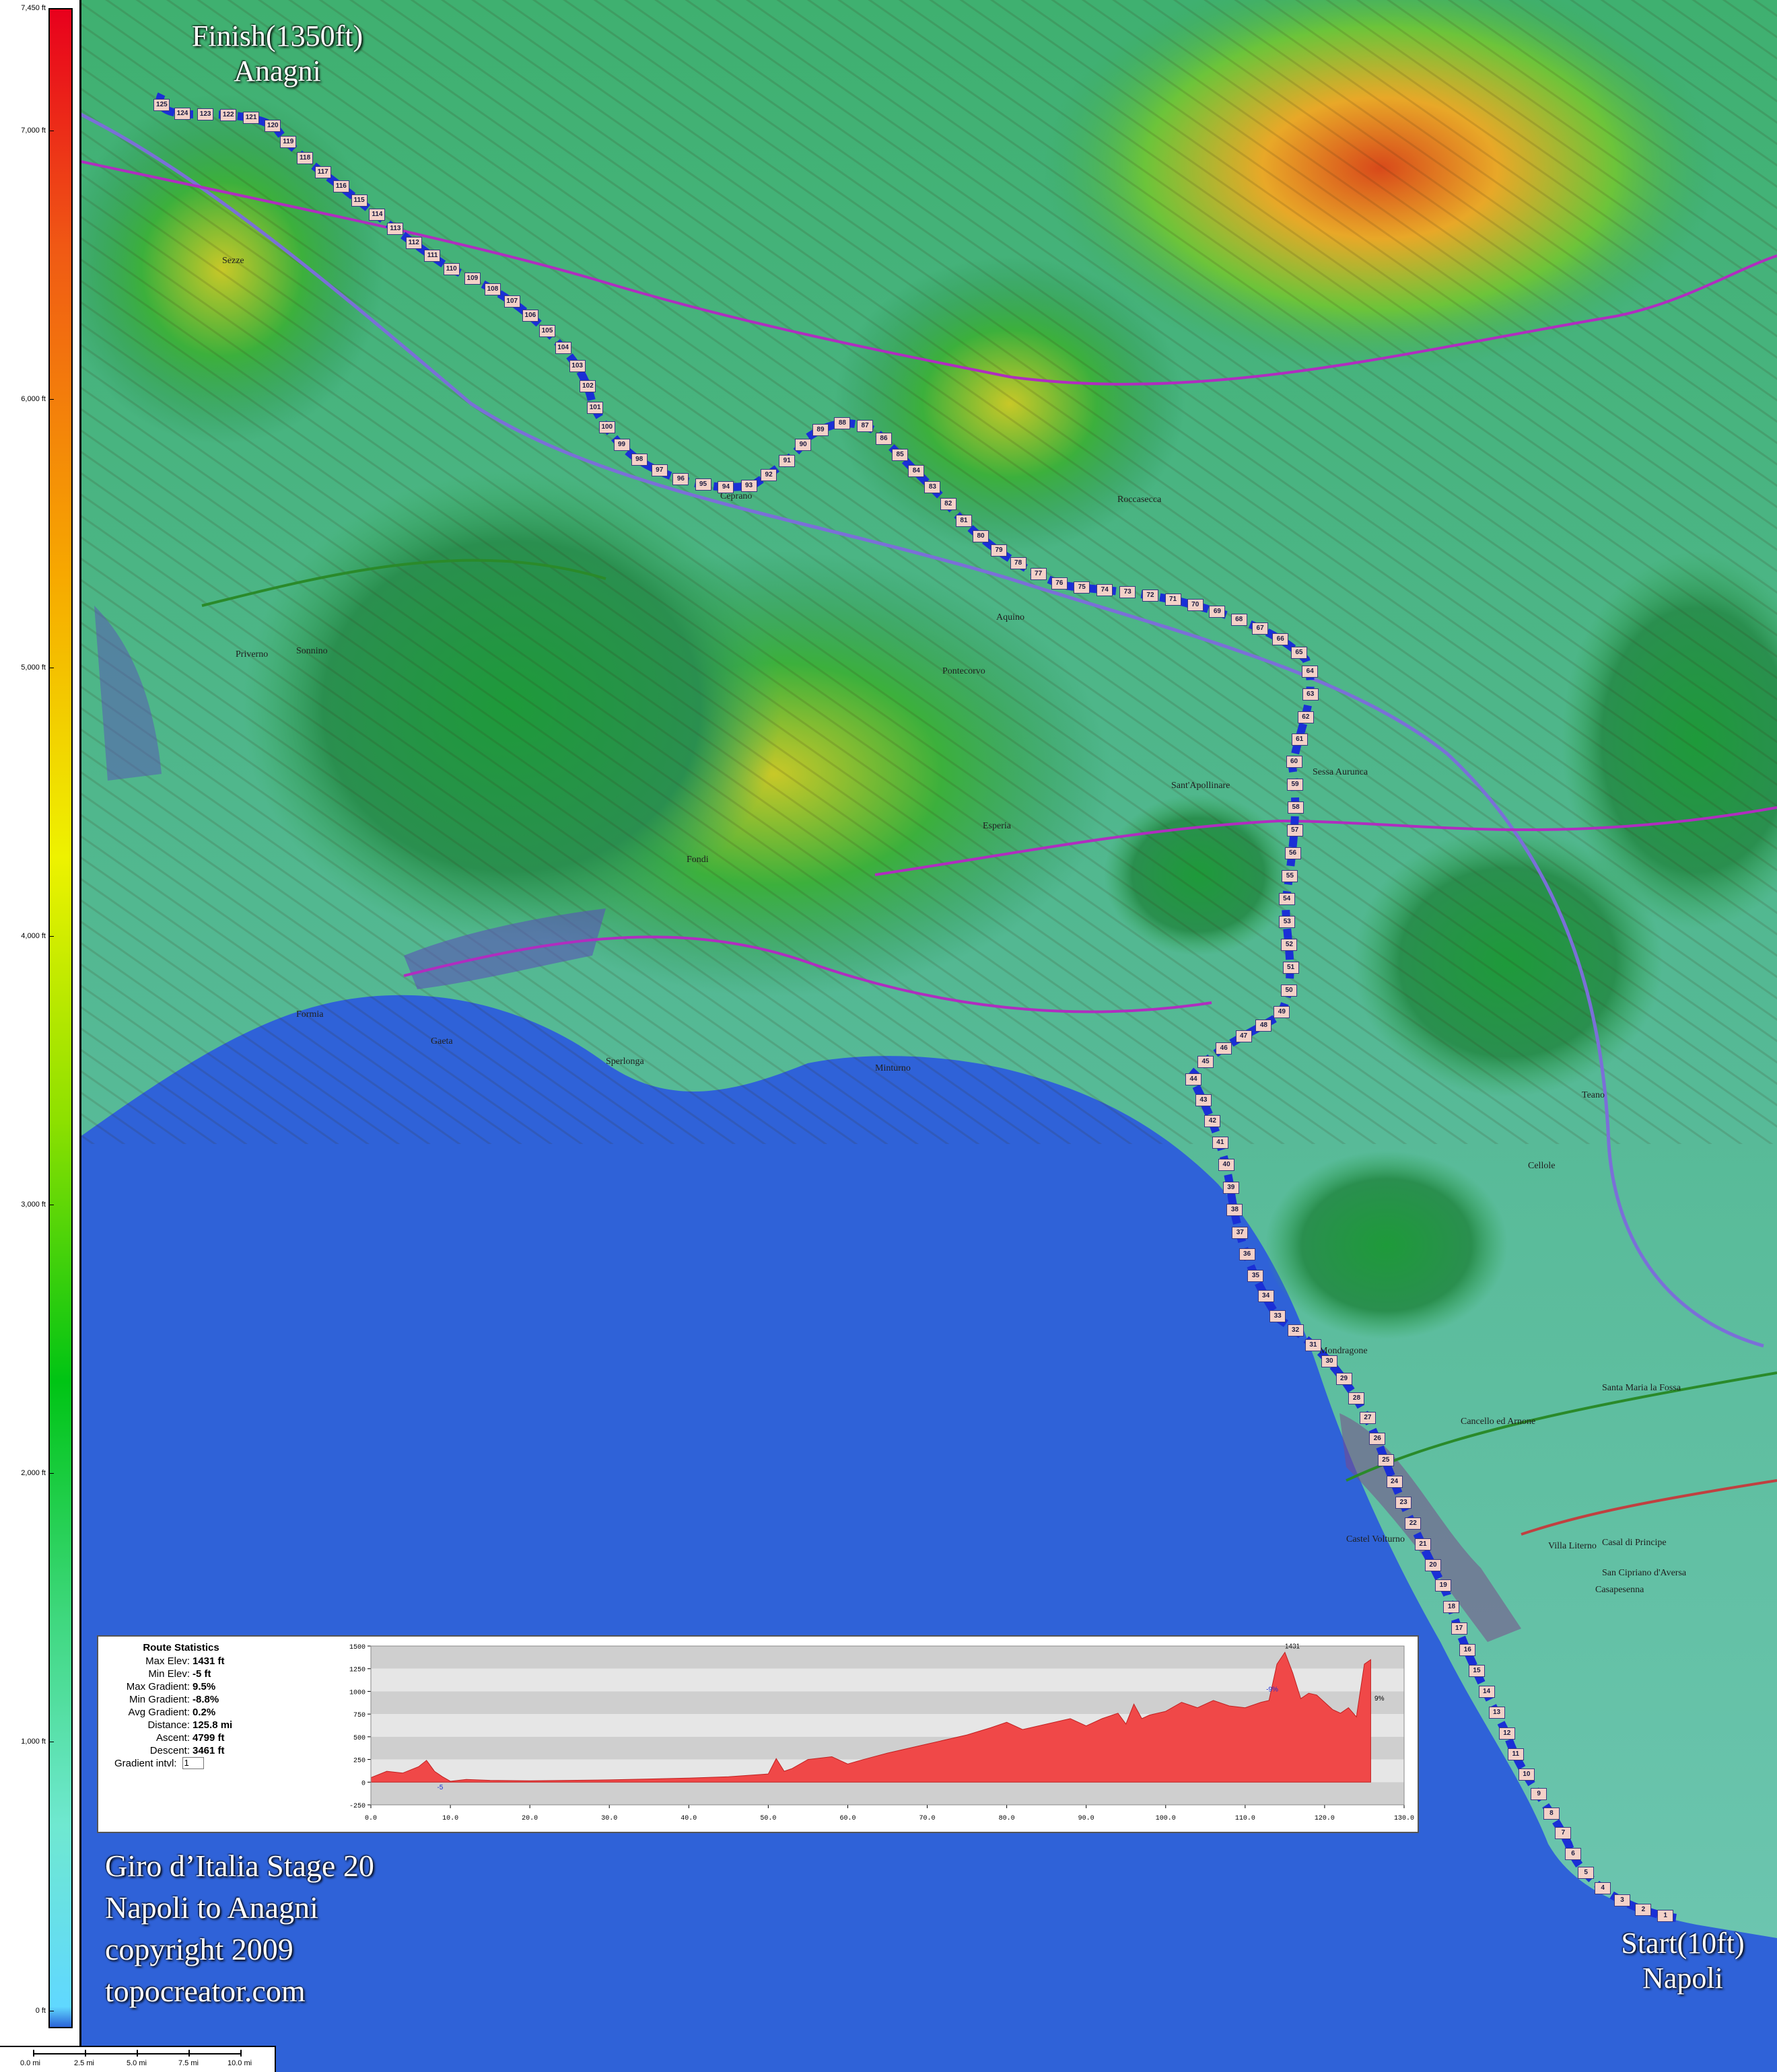  What do you see at coordinates (1644, 1573) in the screenshot?
I see `place-label: San Cipriano d'Aversa` at bounding box center [1644, 1573].